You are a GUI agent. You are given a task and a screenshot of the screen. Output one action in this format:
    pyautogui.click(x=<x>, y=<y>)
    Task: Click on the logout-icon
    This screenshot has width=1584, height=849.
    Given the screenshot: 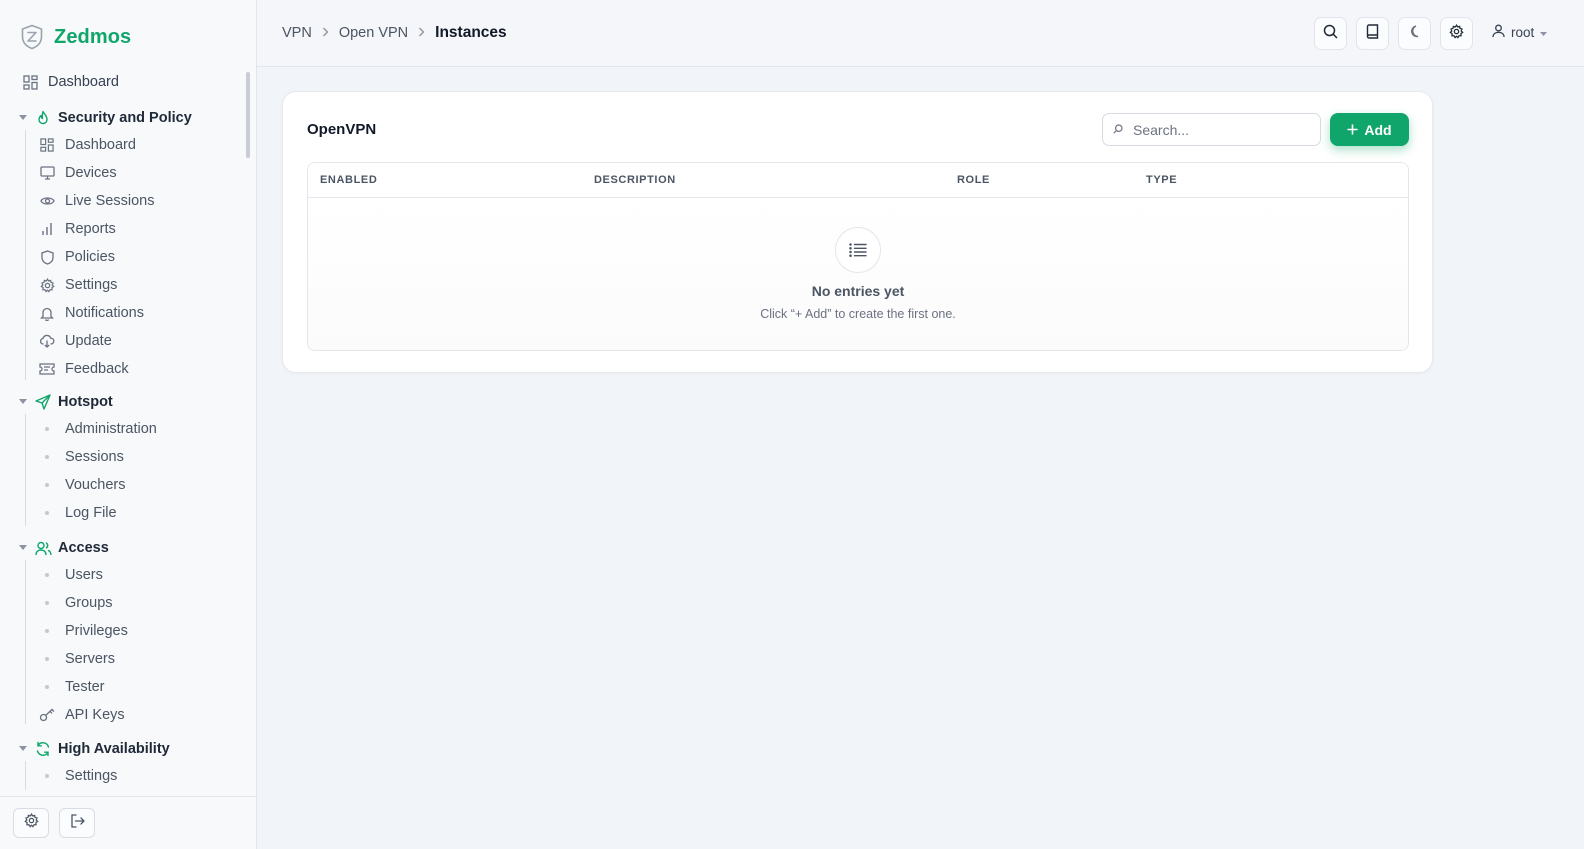 What is the action you would take?
    pyautogui.click(x=77, y=823)
    